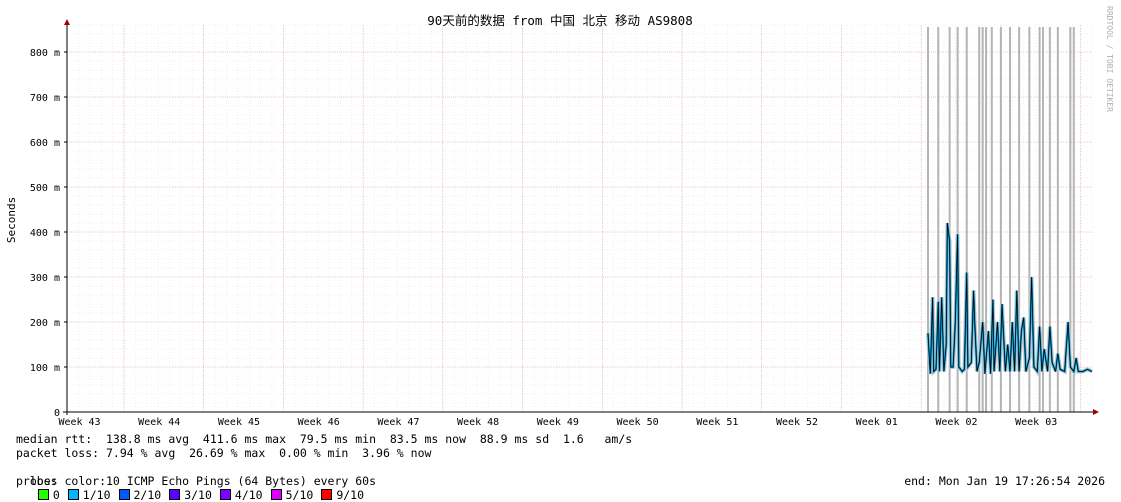  I want to click on y-tick-label: 200 m, so click(45, 323).